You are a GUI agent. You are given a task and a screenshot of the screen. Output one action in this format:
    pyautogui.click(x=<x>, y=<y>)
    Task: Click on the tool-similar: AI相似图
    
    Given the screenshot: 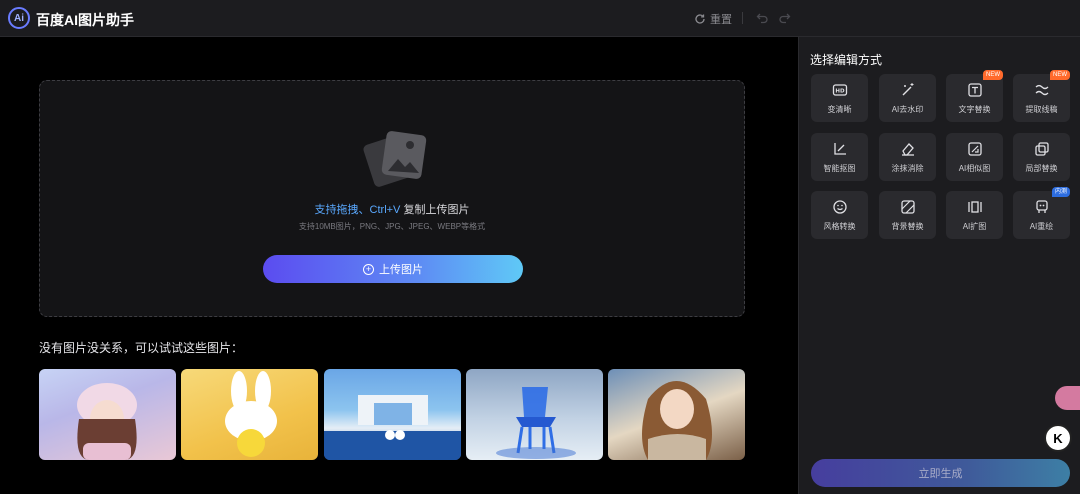 What is the action you would take?
    pyautogui.click(x=974, y=157)
    